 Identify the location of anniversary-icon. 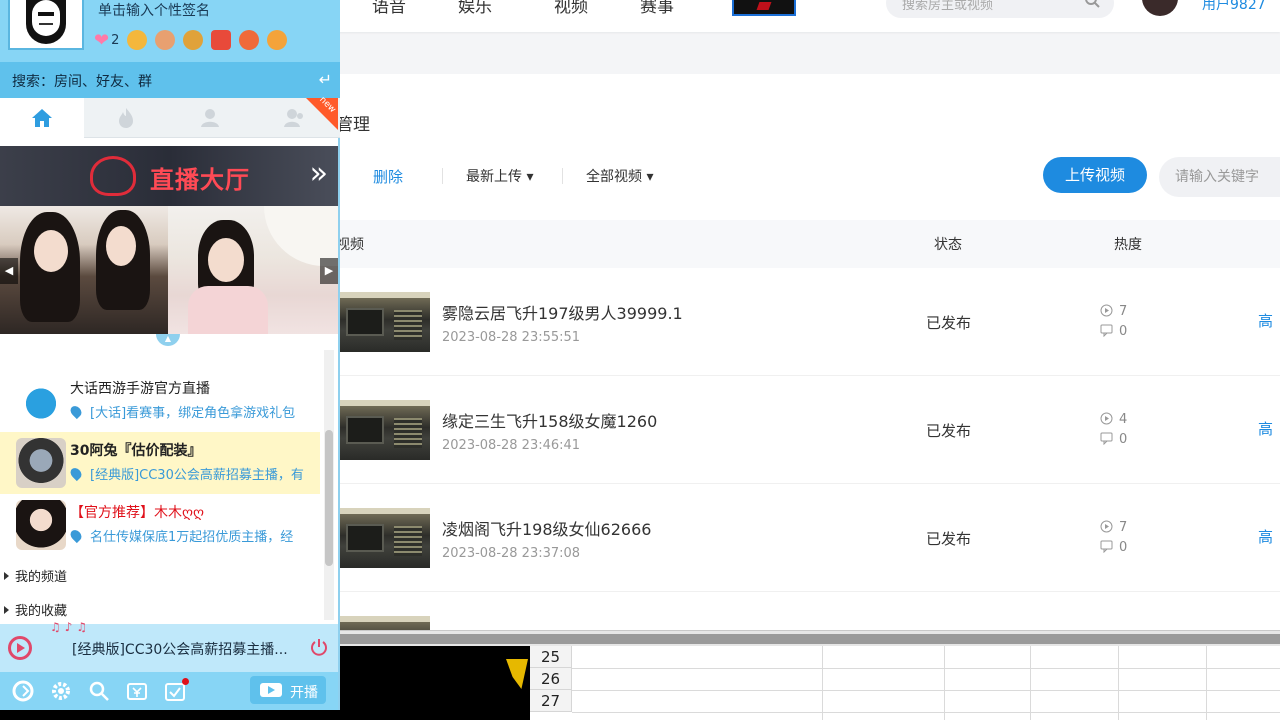
(249, 40).